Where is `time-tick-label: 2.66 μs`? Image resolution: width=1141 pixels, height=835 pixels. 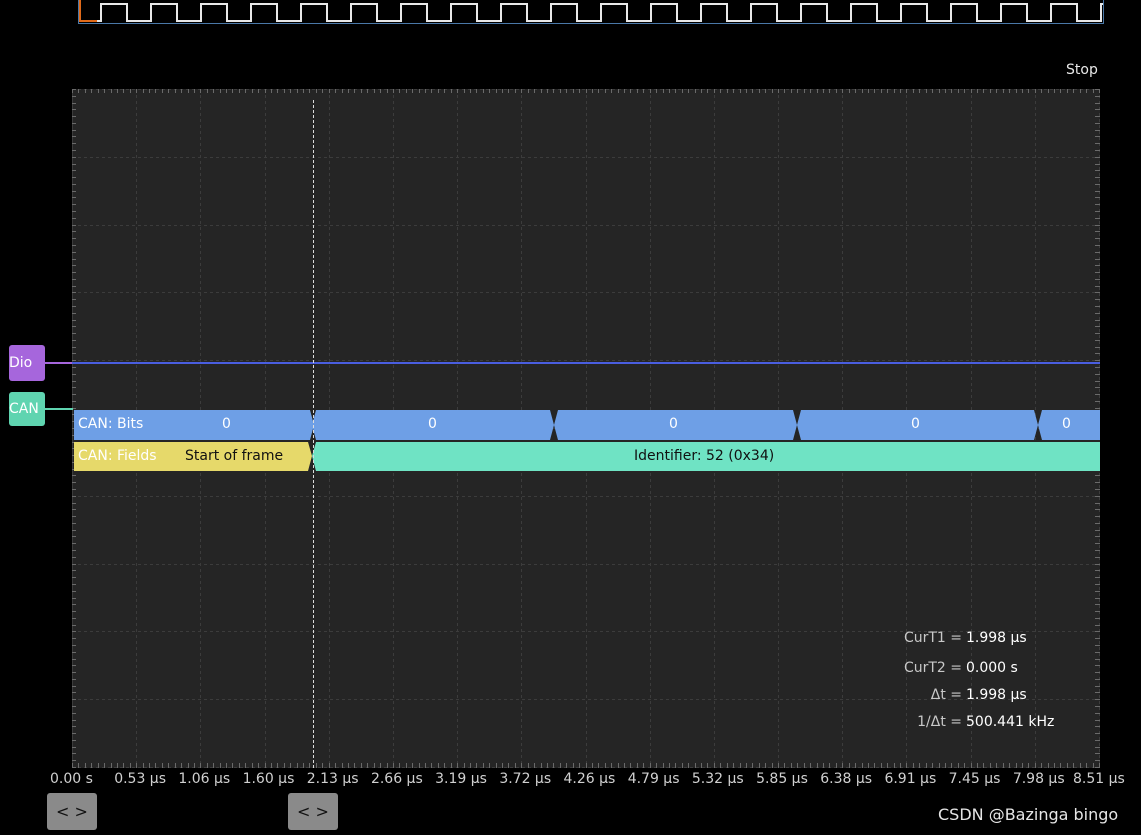 time-tick-label: 2.66 μs is located at coordinates (396, 779).